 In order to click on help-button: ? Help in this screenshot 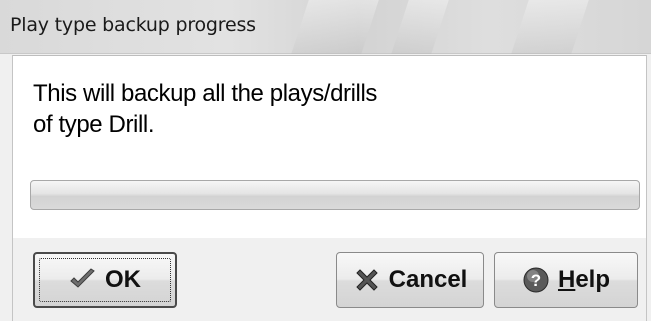, I will do `click(566, 280)`.